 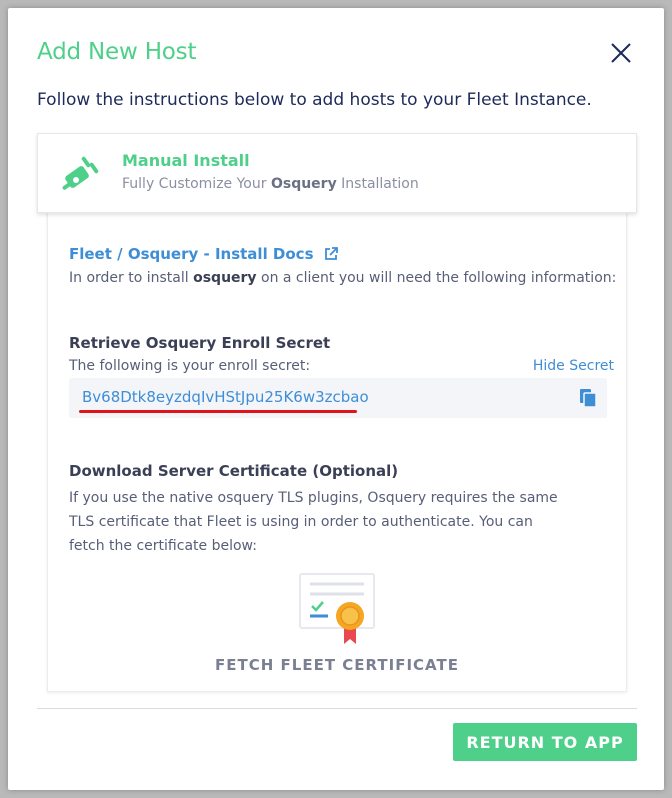 I want to click on install-docs-link: Fleet / Osquery - Install Docs, so click(x=203, y=254).